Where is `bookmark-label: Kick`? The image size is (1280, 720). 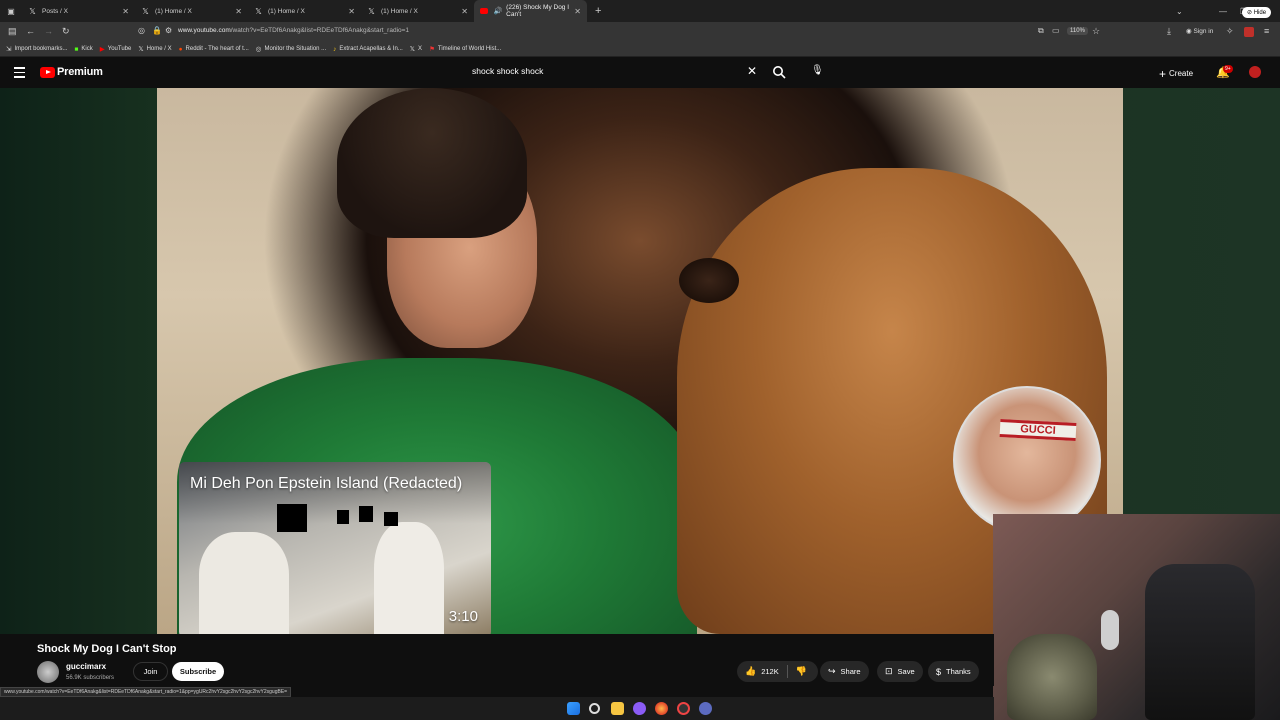
bookmark-label: Kick is located at coordinates (87, 49).